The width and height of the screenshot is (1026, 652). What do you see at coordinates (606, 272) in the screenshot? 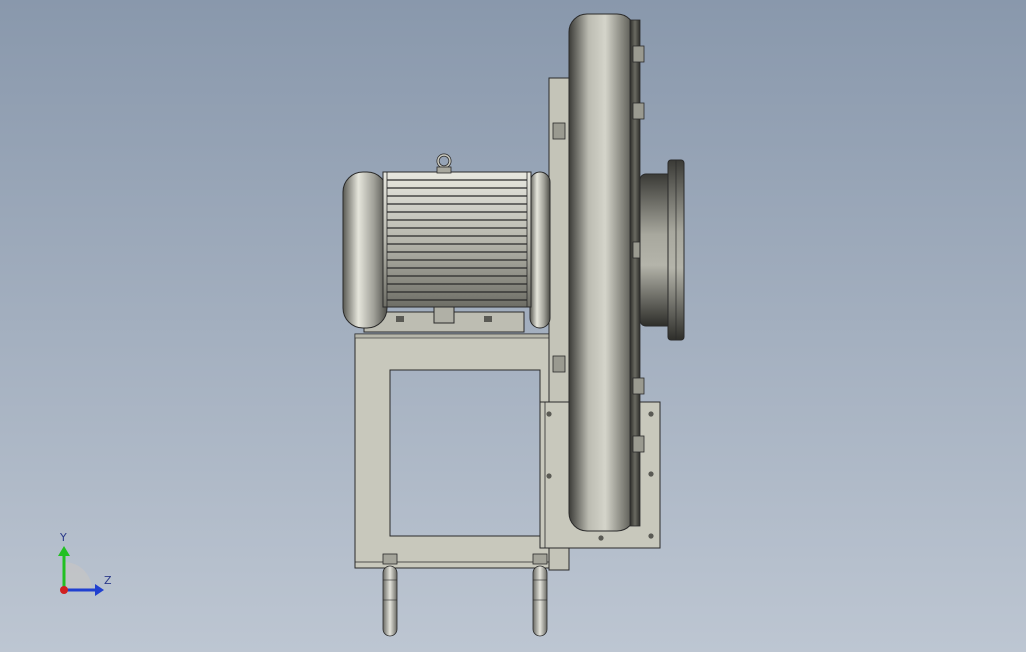
I see `fan-housing` at bounding box center [606, 272].